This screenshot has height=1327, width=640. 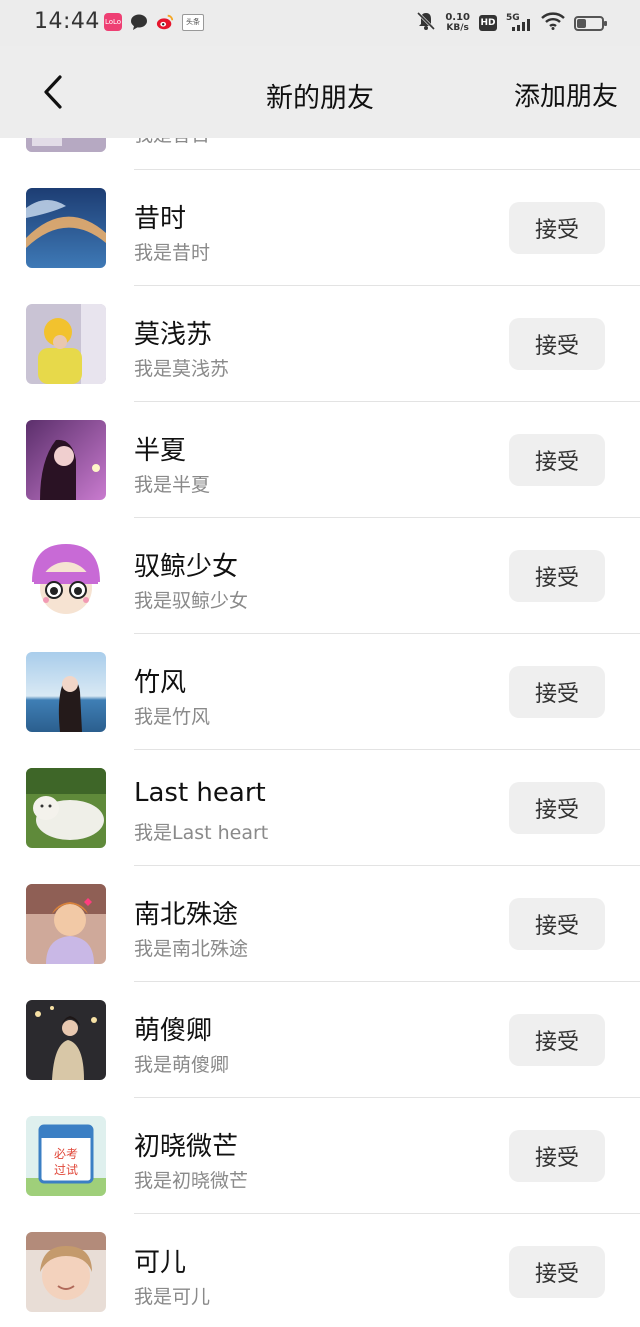 What do you see at coordinates (139, 22) in the screenshot?
I see `chat-bubble-icon` at bounding box center [139, 22].